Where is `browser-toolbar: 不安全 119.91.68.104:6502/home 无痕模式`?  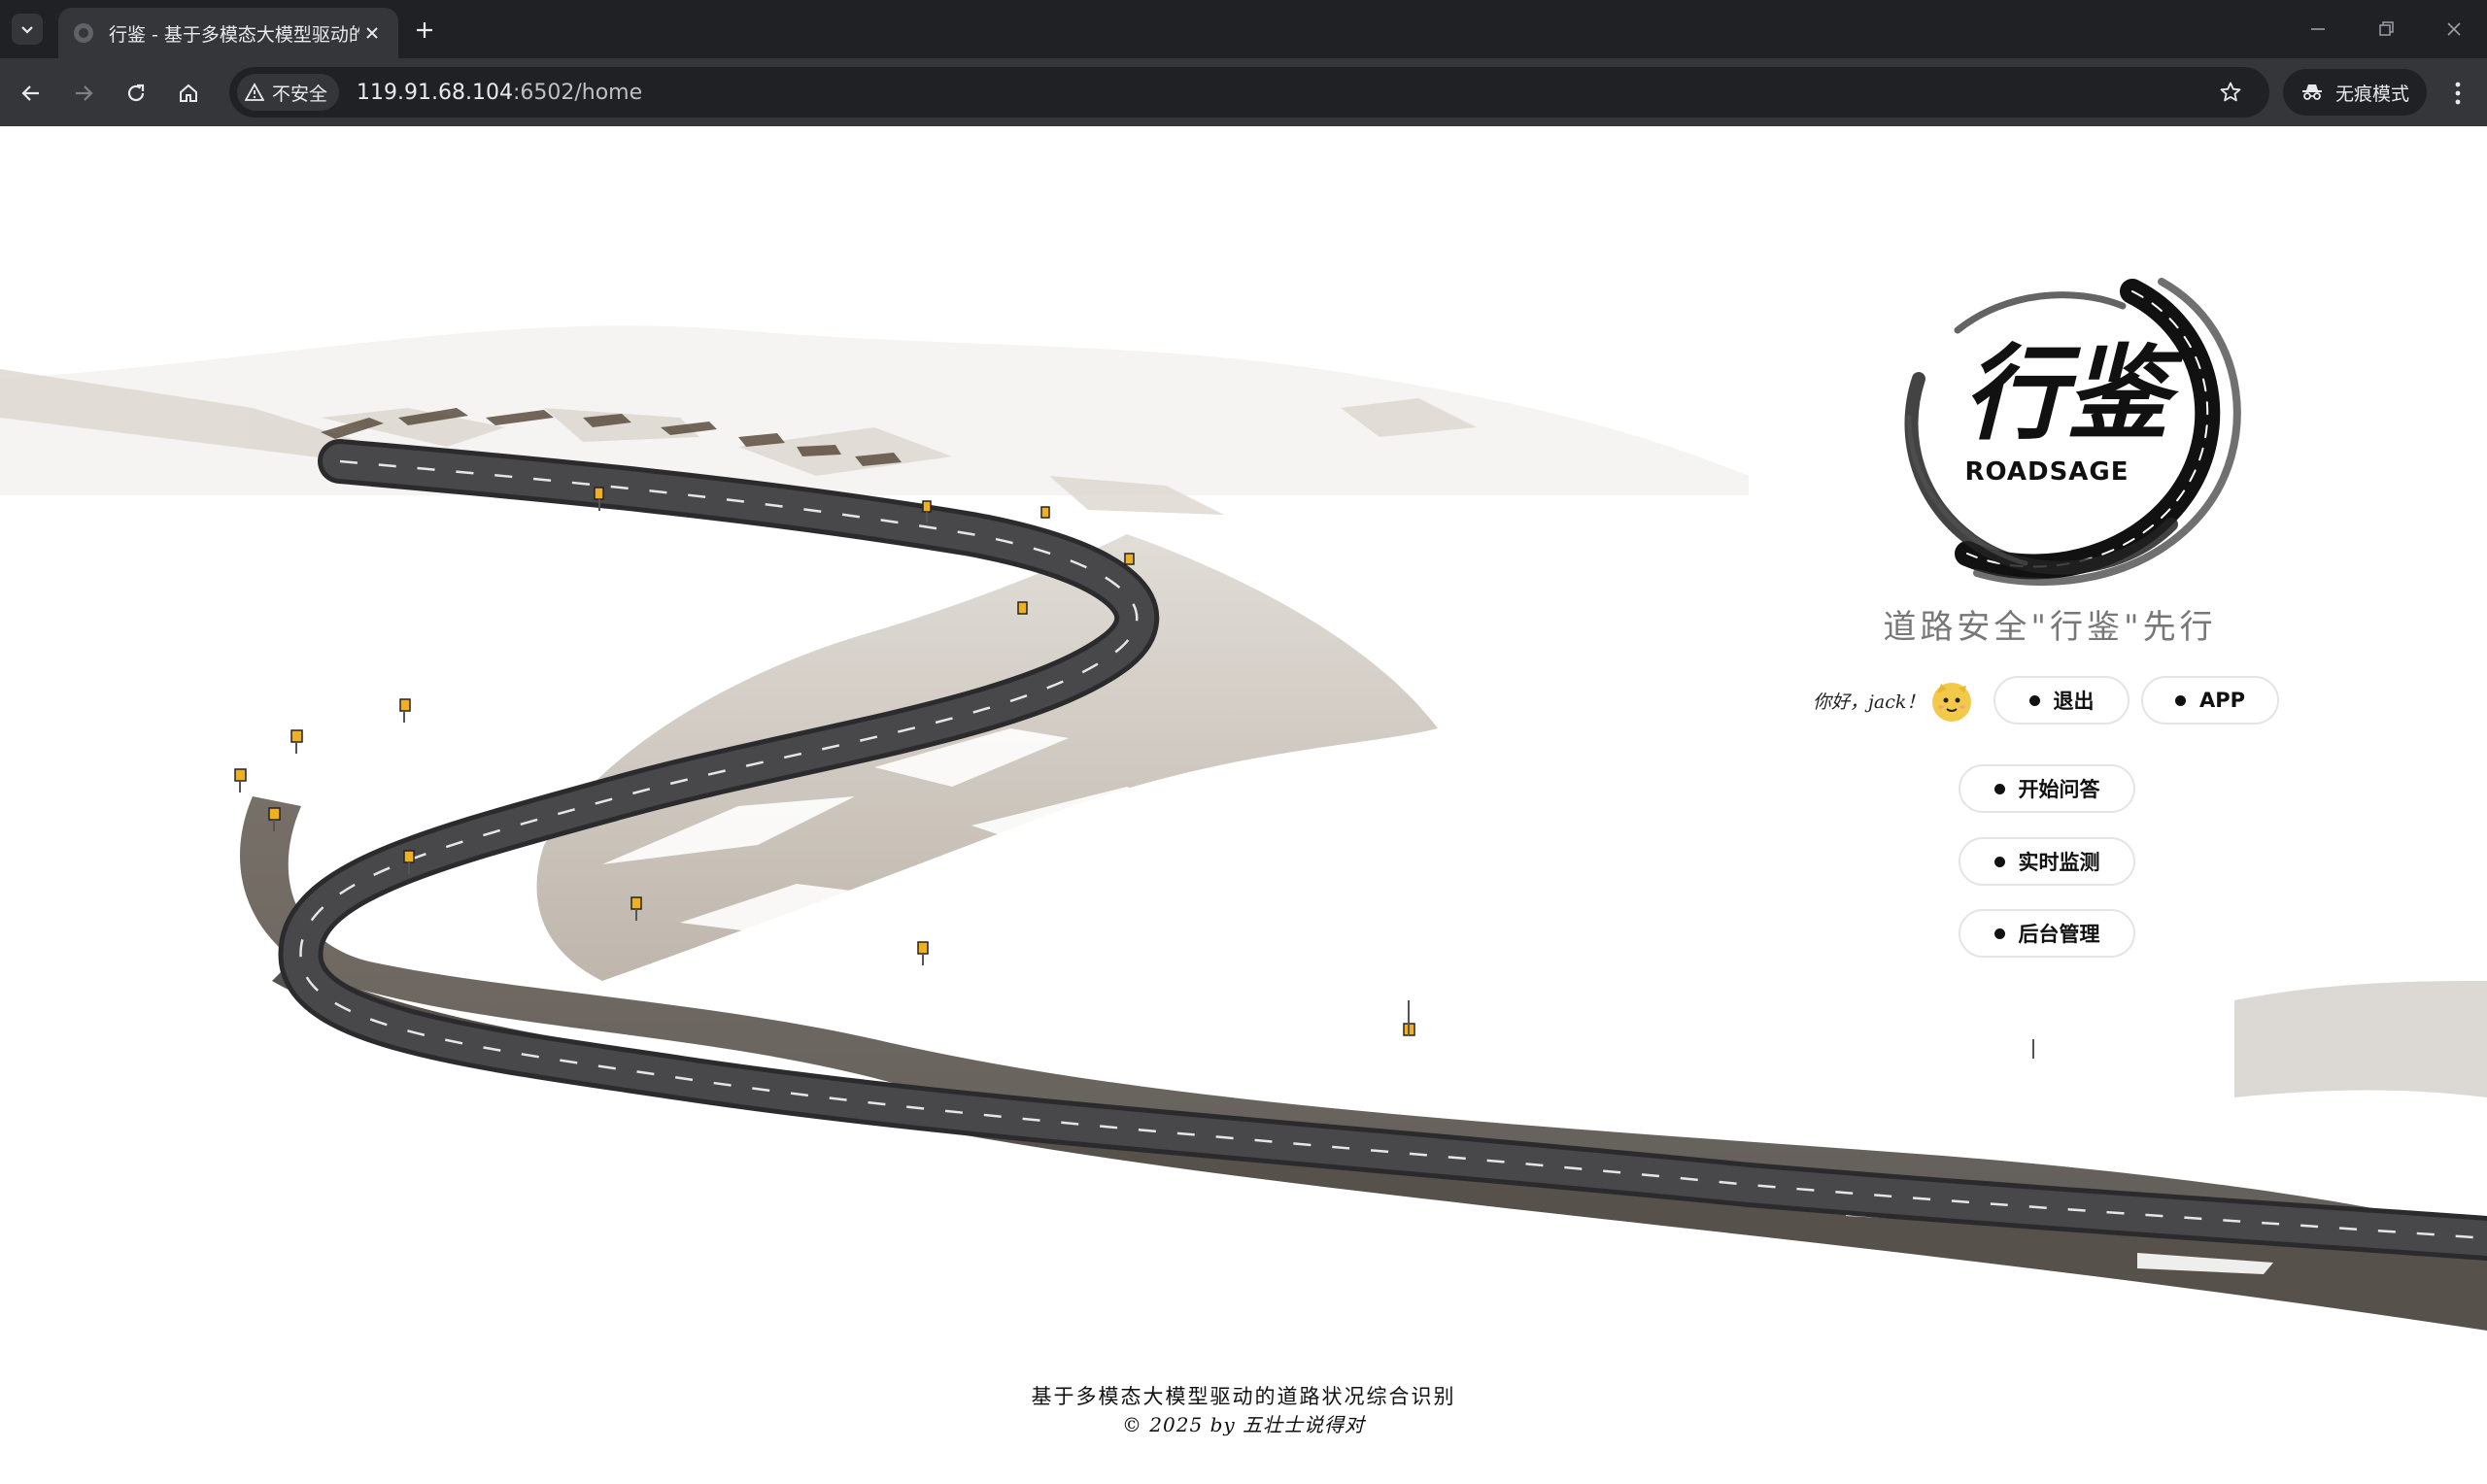 browser-toolbar: 不安全 119.91.68.104:6502/home 无痕模式 is located at coordinates (1243, 92).